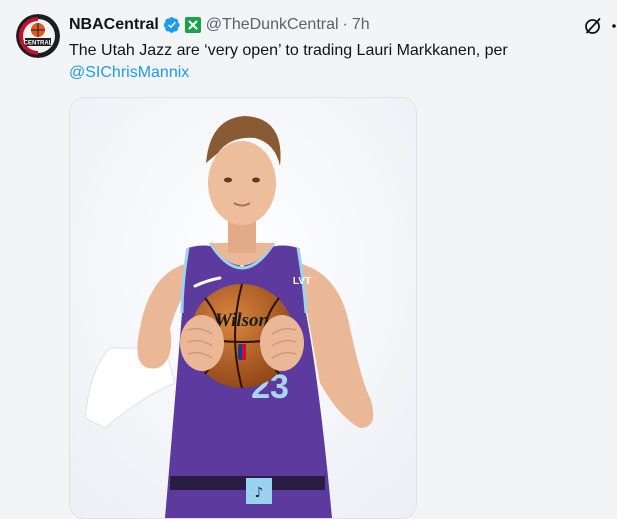 The height and width of the screenshot is (519, 617). I want to click on jersey-sponsor-logo: LVT, so click(302, 281).